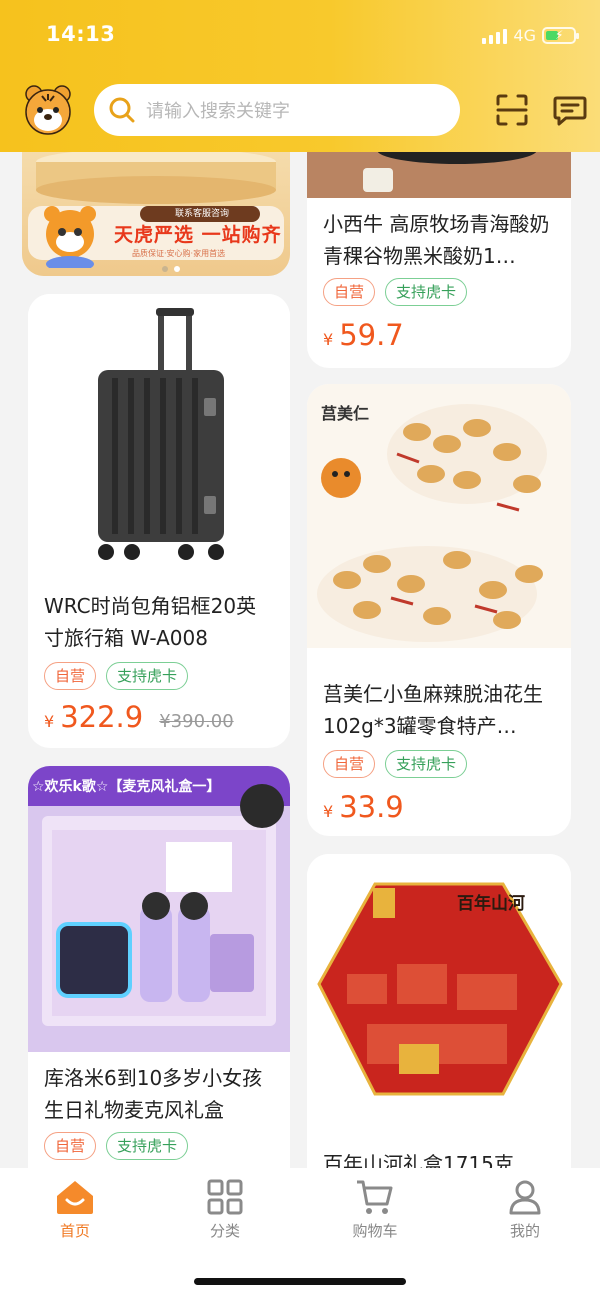 The width and height of the screenshot is (600, 1298). I want to click on scan-icon, so click(512, 110).